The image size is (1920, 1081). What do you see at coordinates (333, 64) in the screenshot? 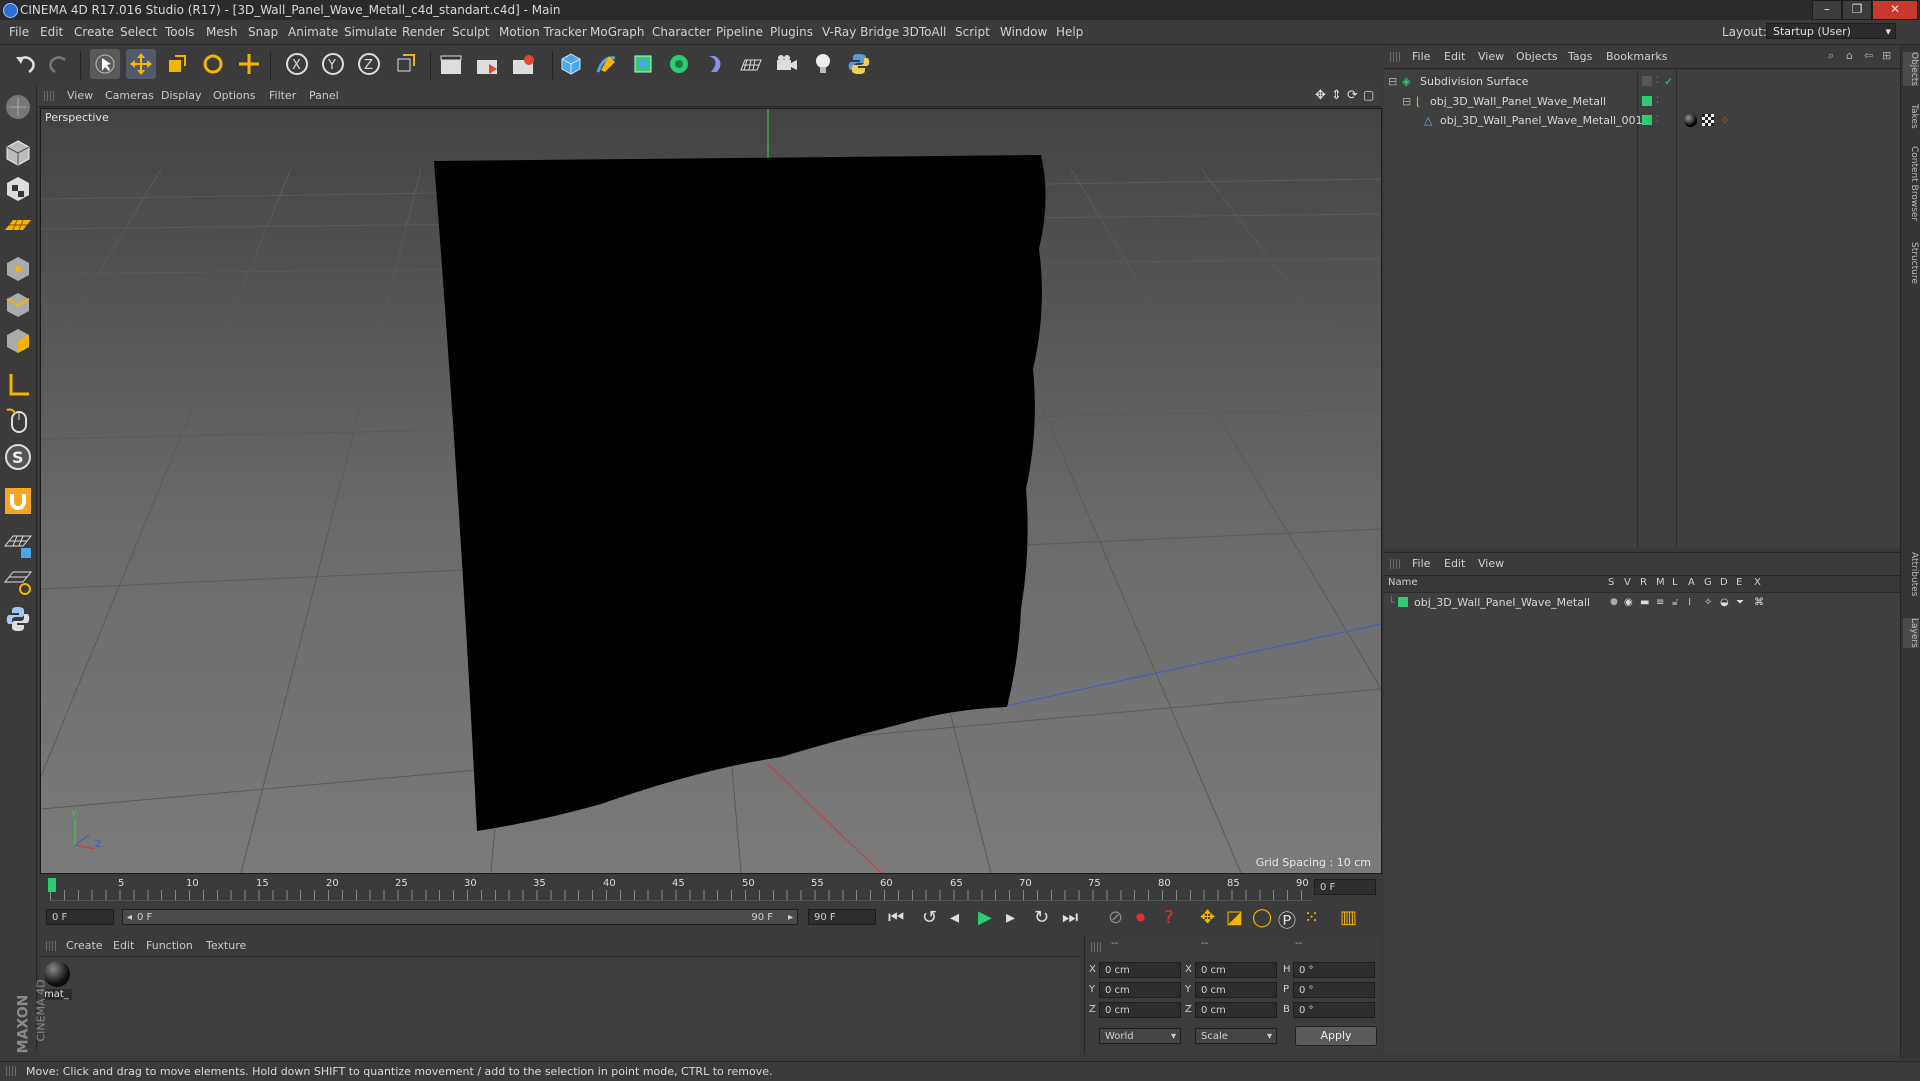
I see `y-axis-lock-button: Y` at bounding box center [333, 64].